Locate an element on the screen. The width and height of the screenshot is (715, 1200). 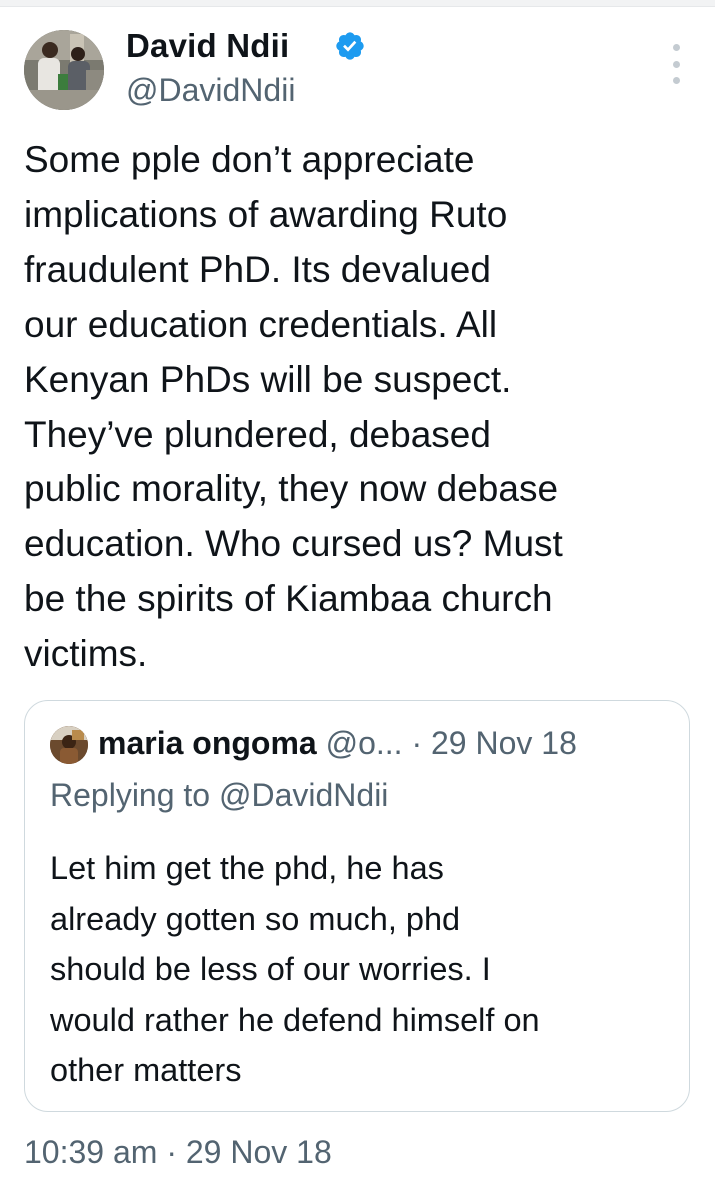
tweet-text-line: be the spirits of Kiambaa church is located at coordinates (288, 599).